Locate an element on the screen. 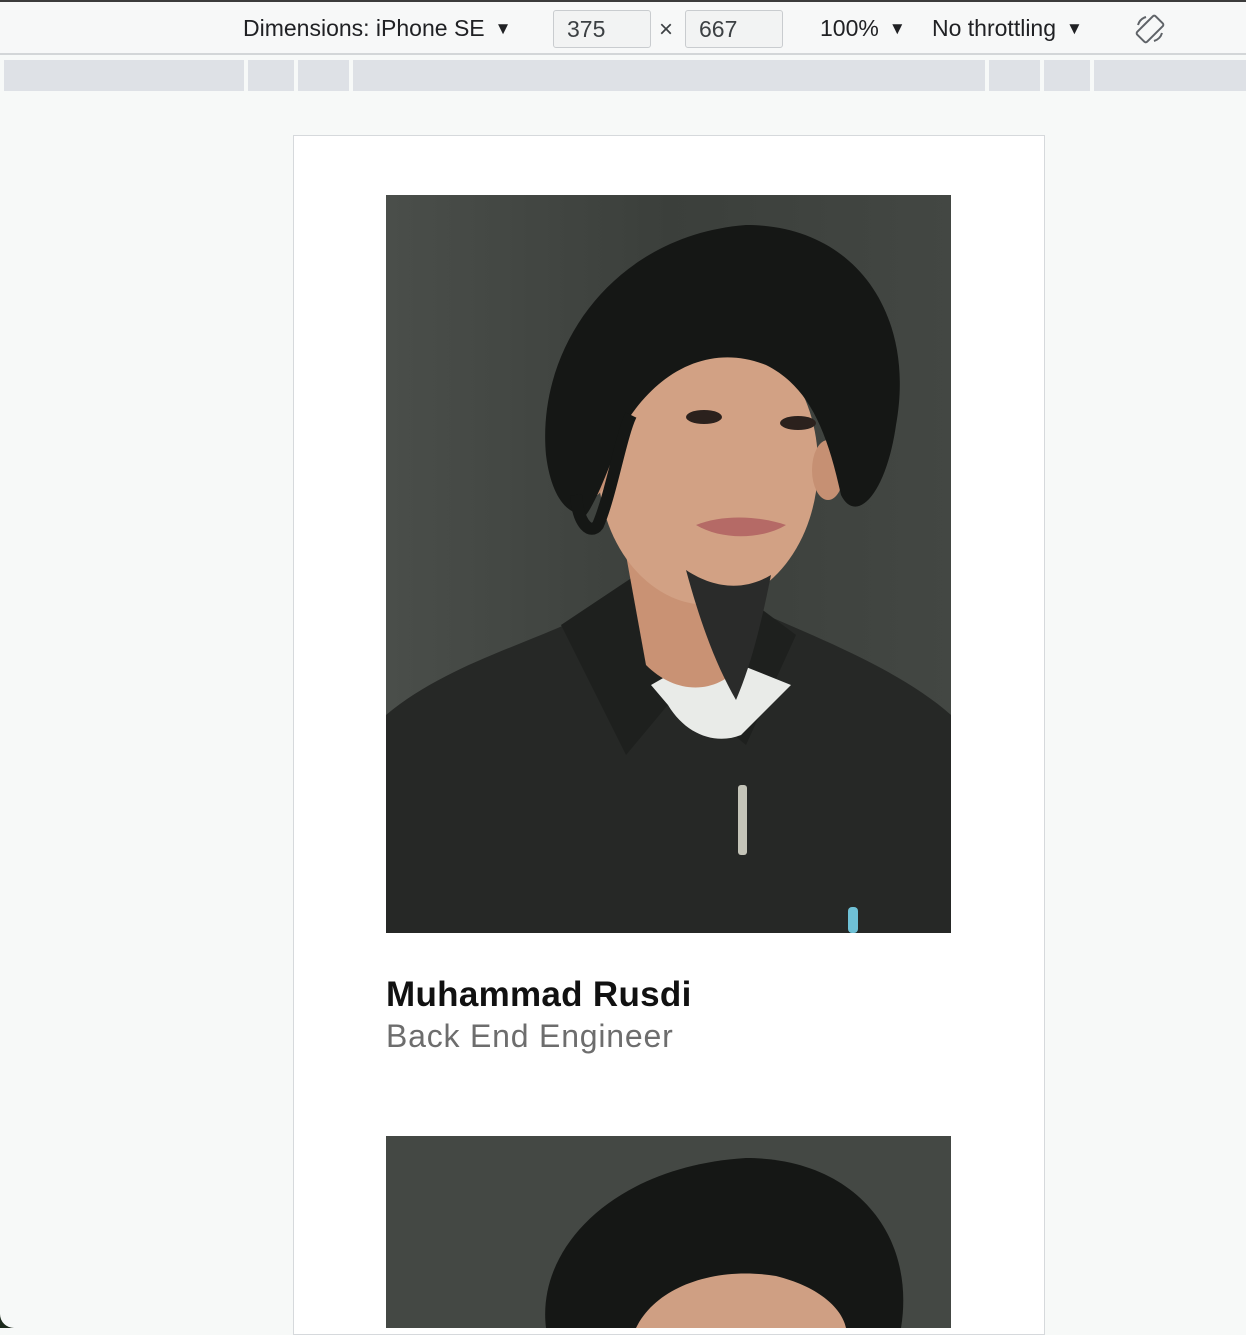  member-role: Back End Engineer is located at coordinates (530, 1036).